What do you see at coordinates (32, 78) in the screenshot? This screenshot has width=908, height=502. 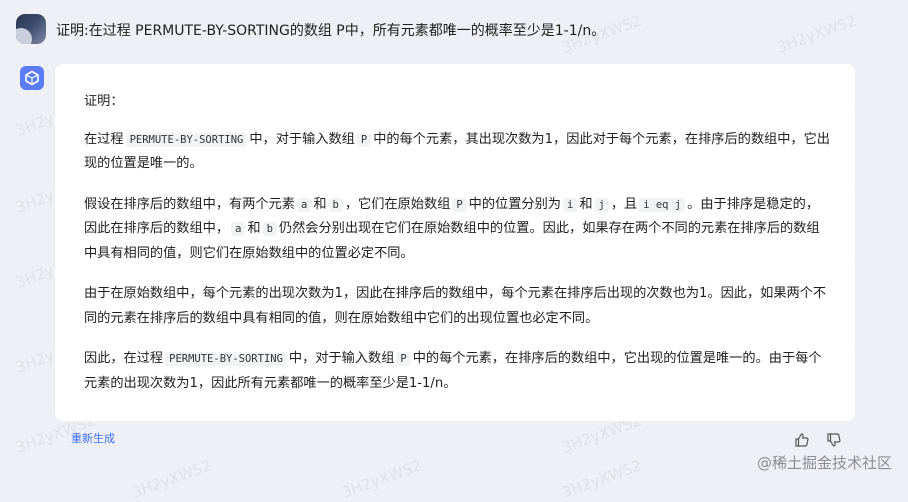 I see `cube-icon` at bounding box center [32, 78].